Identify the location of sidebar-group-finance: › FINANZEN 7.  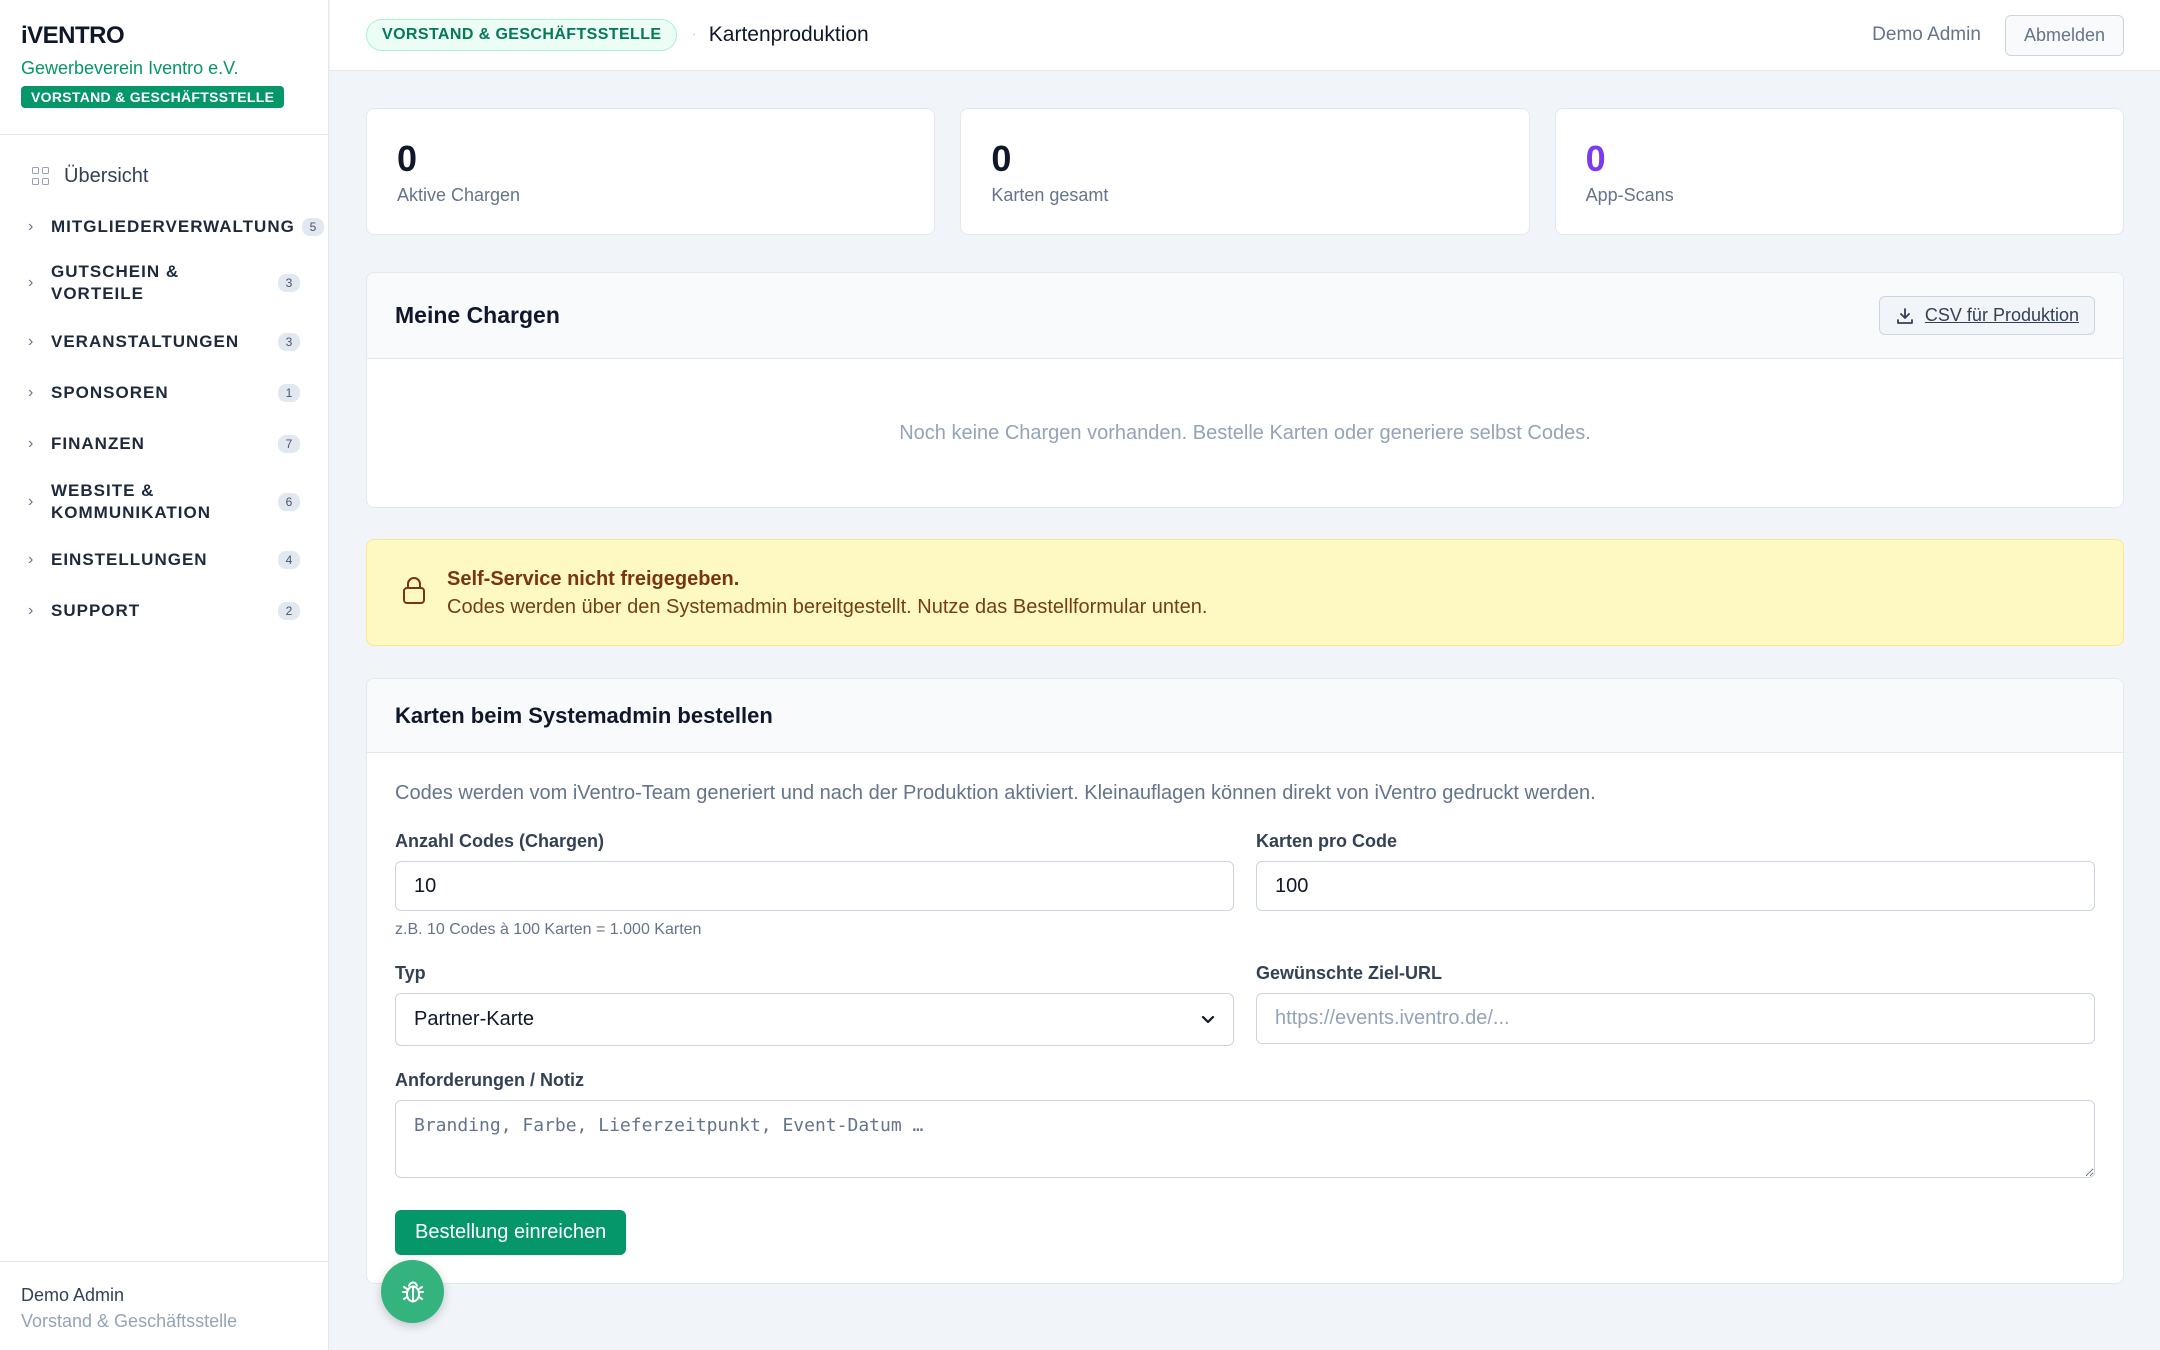
(164, 444).